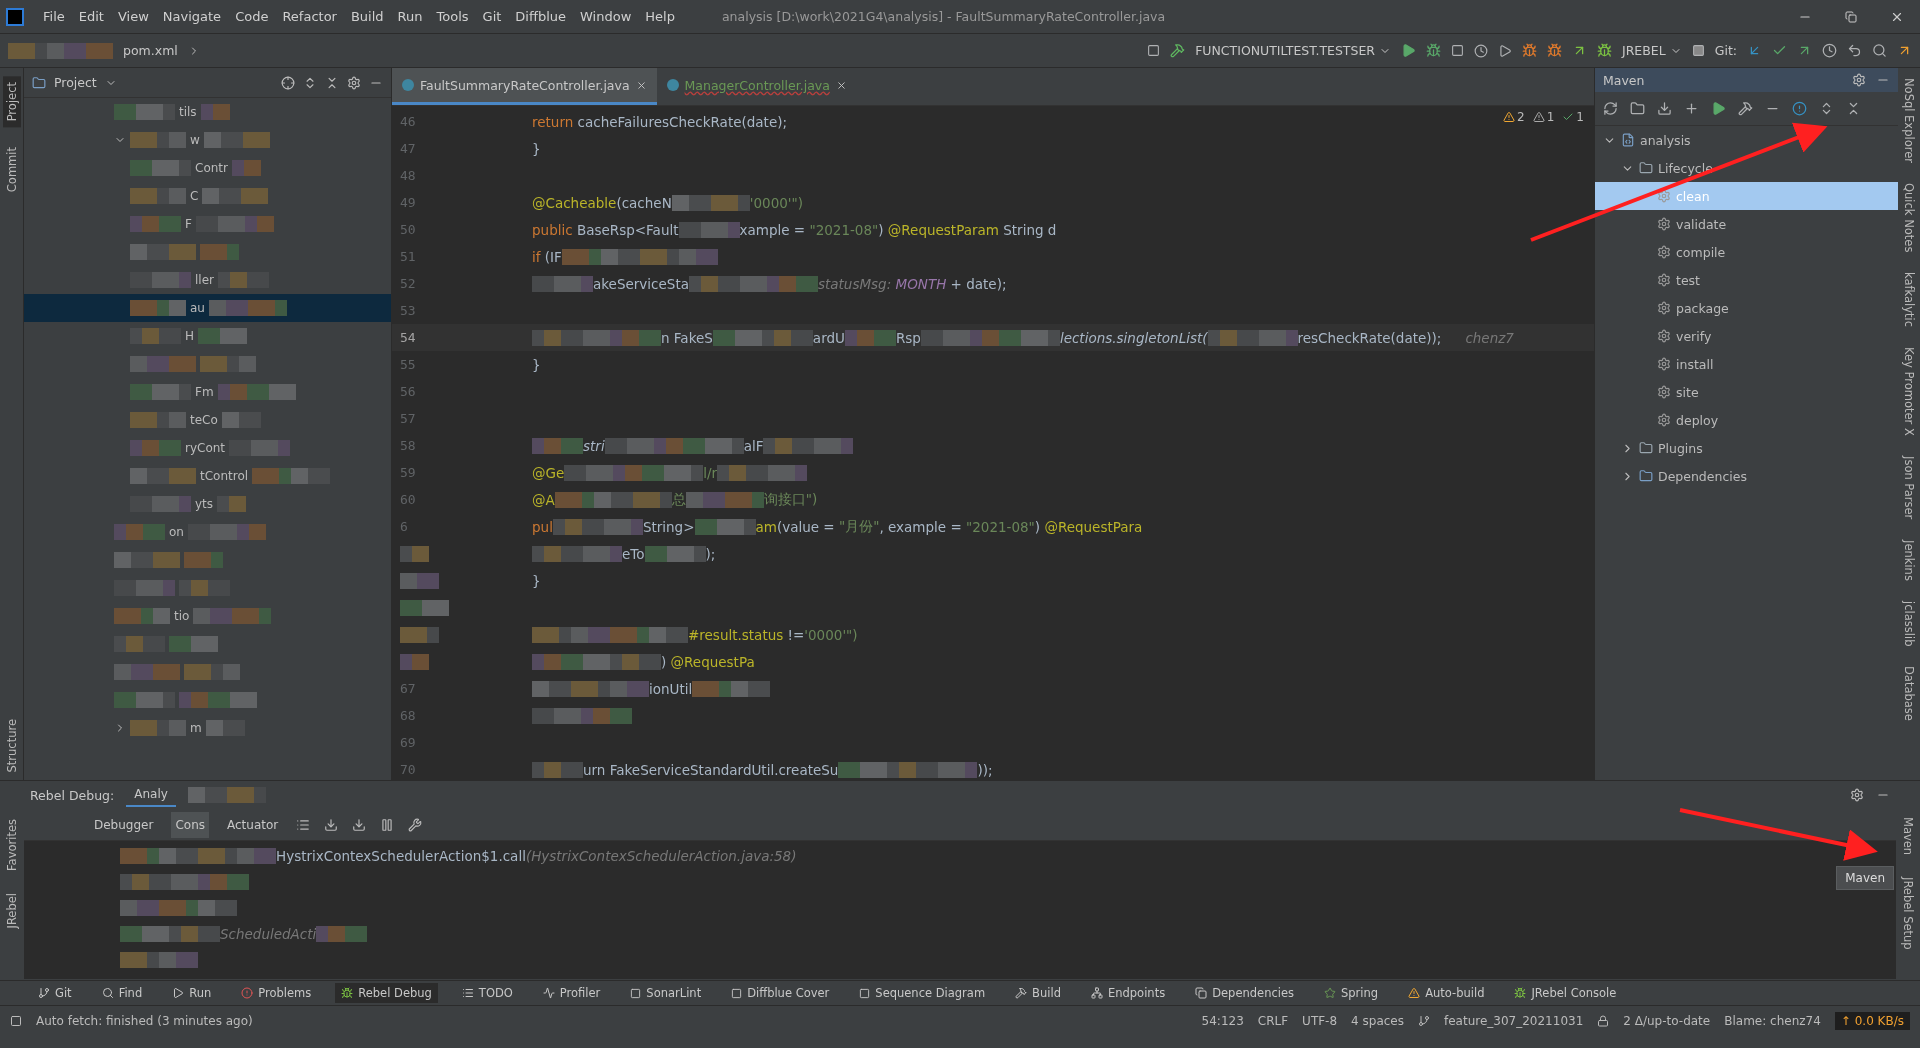 The width and height of the screenshot is (1920, 1048). I want to click on tool-tab: Problems, so click(276, 993).